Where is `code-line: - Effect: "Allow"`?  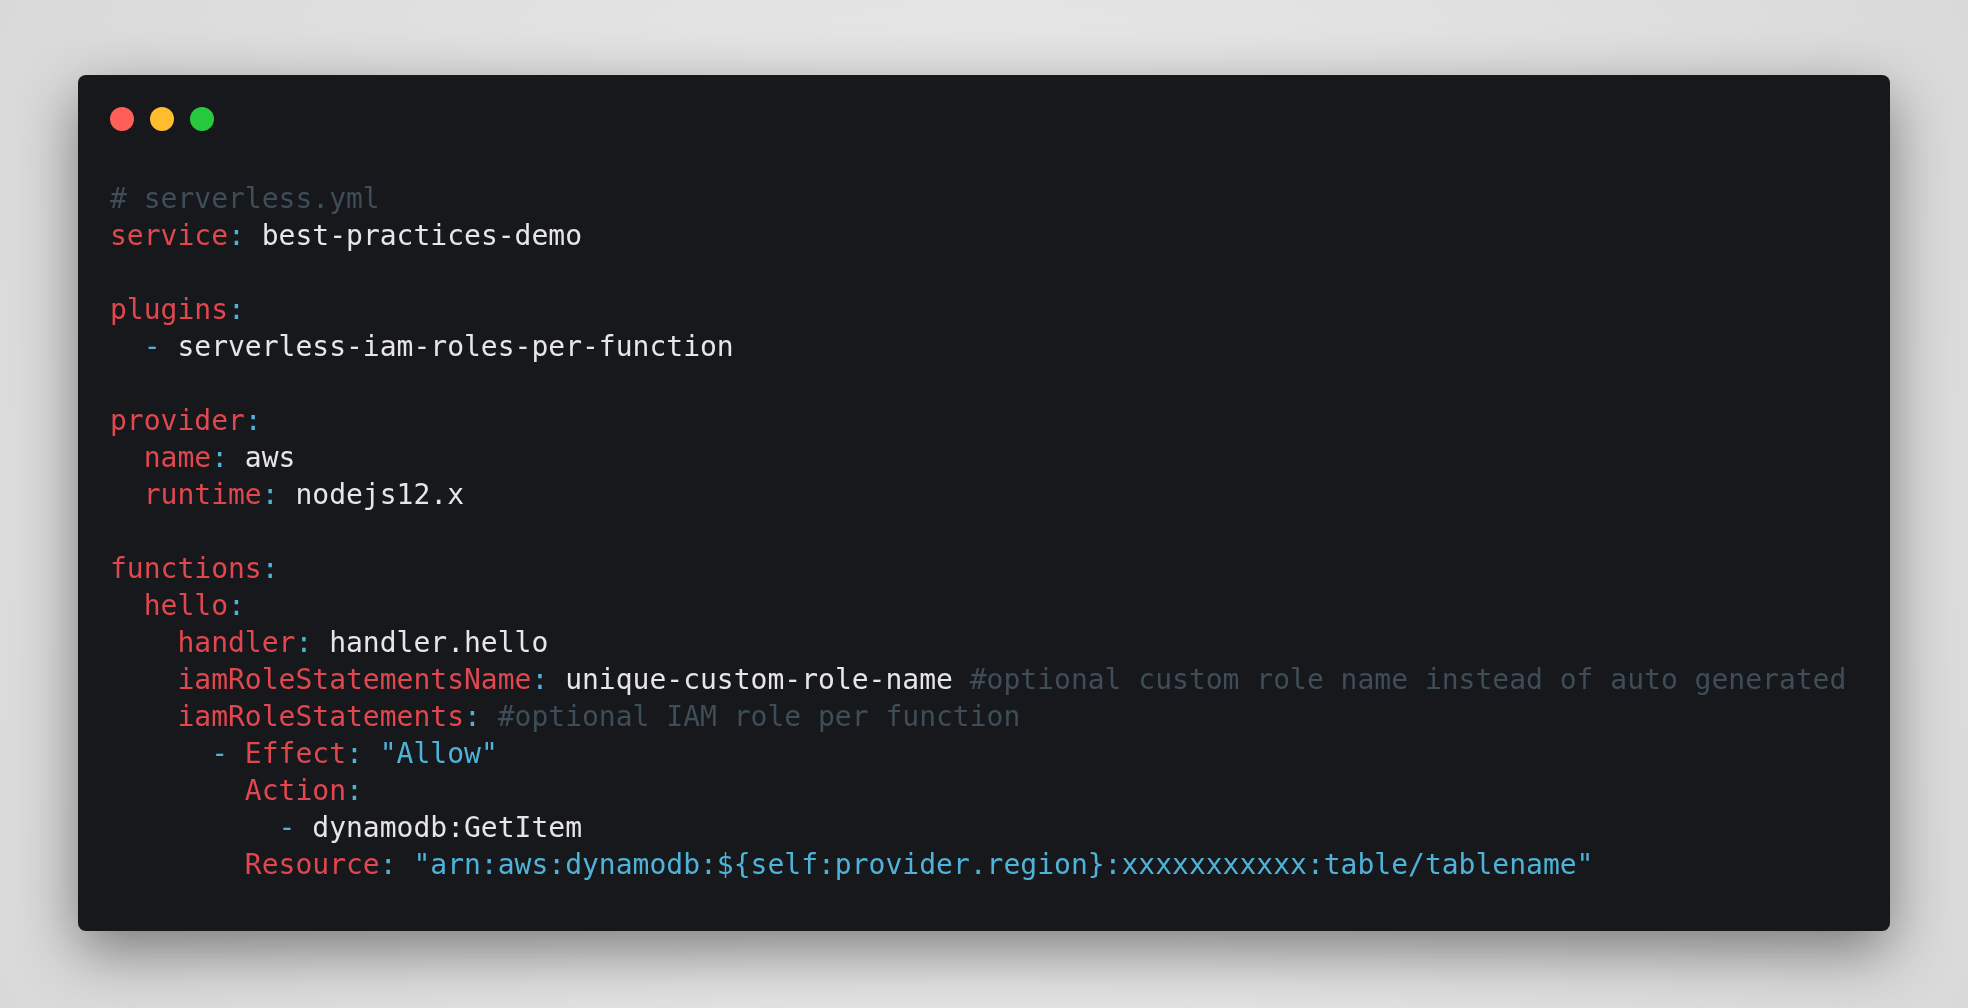 code-line: - Effect: "Allow" is located at coordinates (354, 753).